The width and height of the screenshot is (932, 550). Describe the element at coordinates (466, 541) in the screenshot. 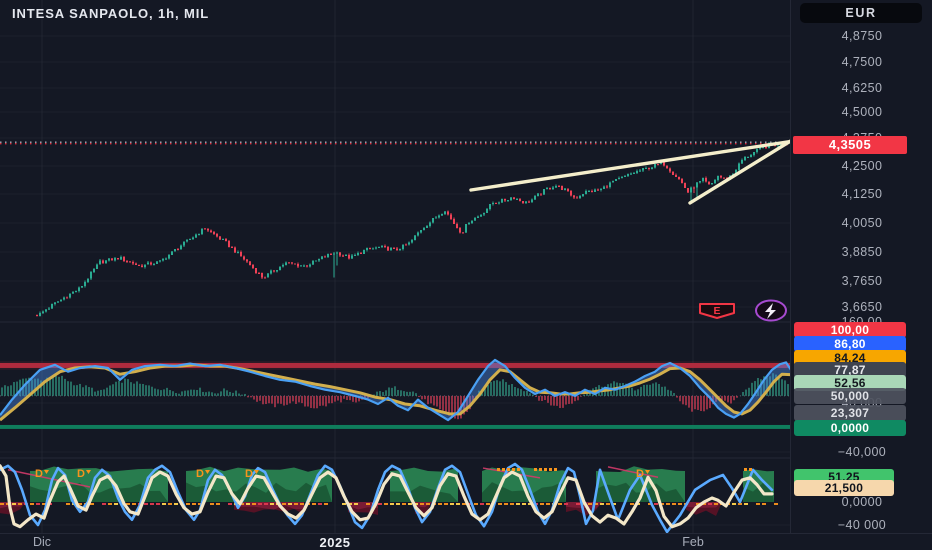

I see `time-axis: Dic 2025 Feb` at that location.